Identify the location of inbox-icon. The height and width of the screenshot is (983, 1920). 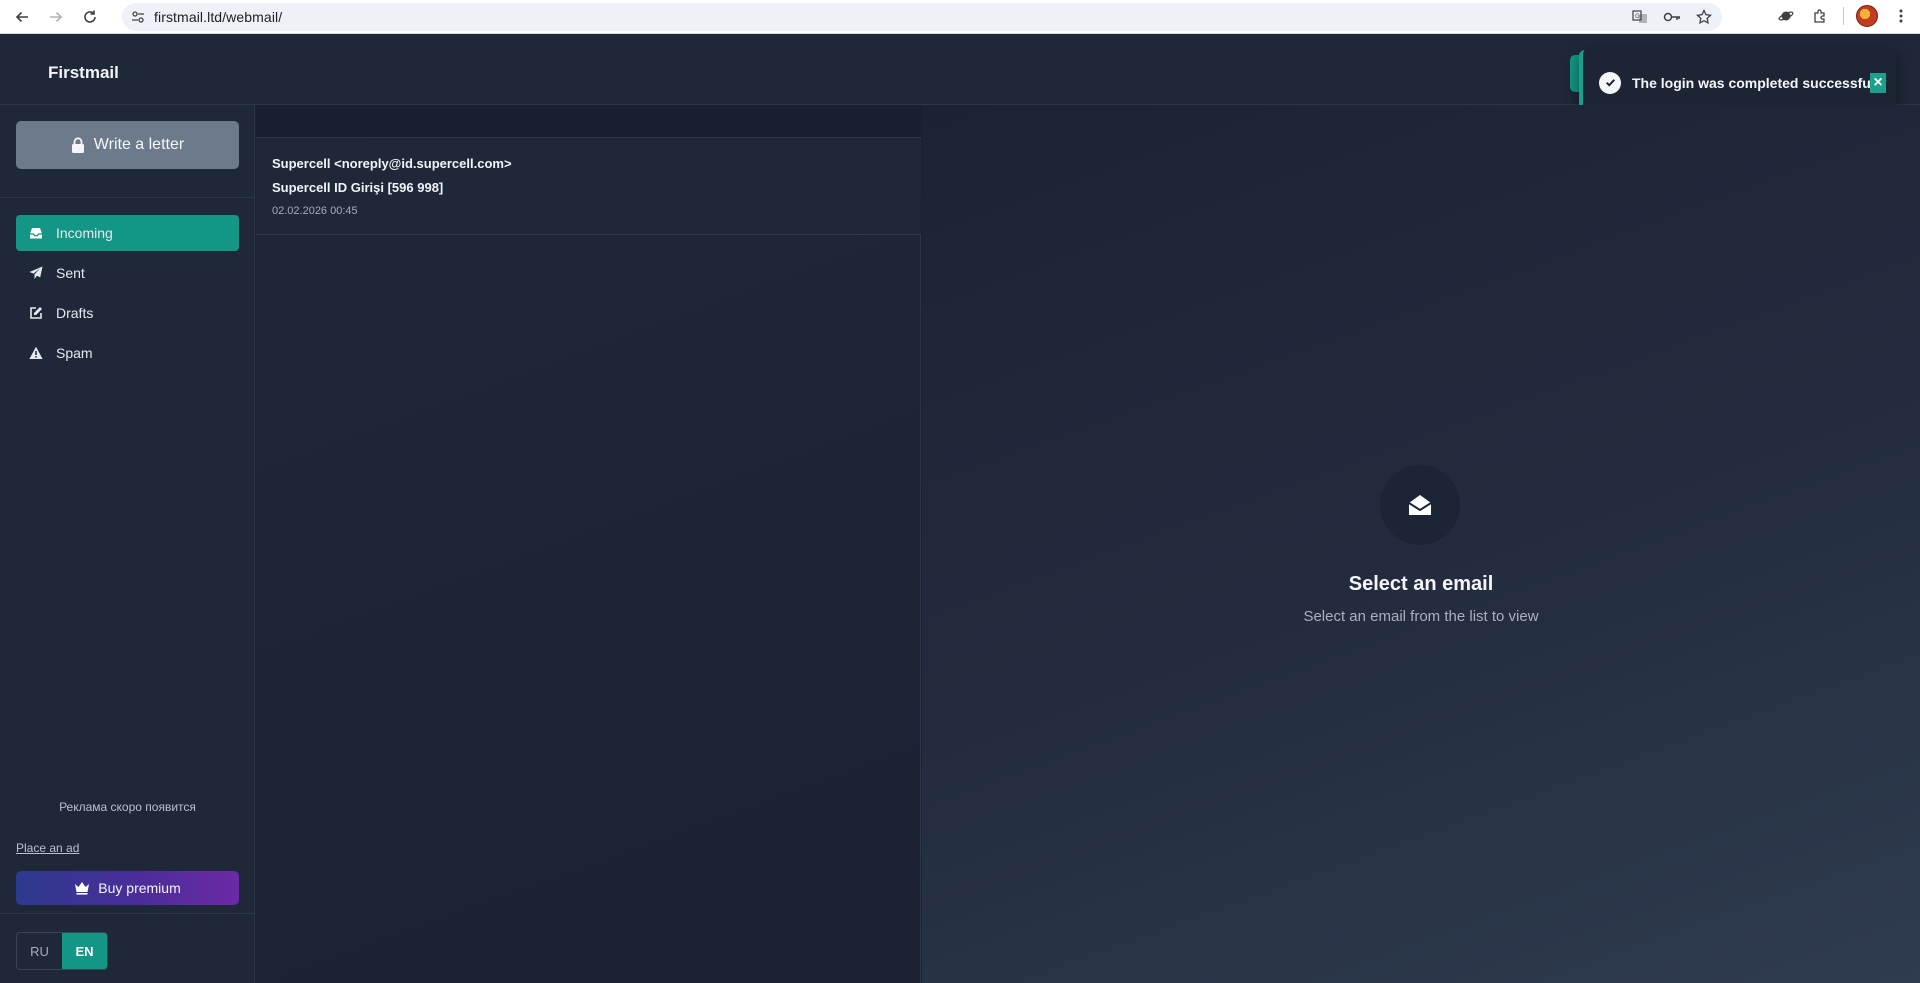
(36, 233).